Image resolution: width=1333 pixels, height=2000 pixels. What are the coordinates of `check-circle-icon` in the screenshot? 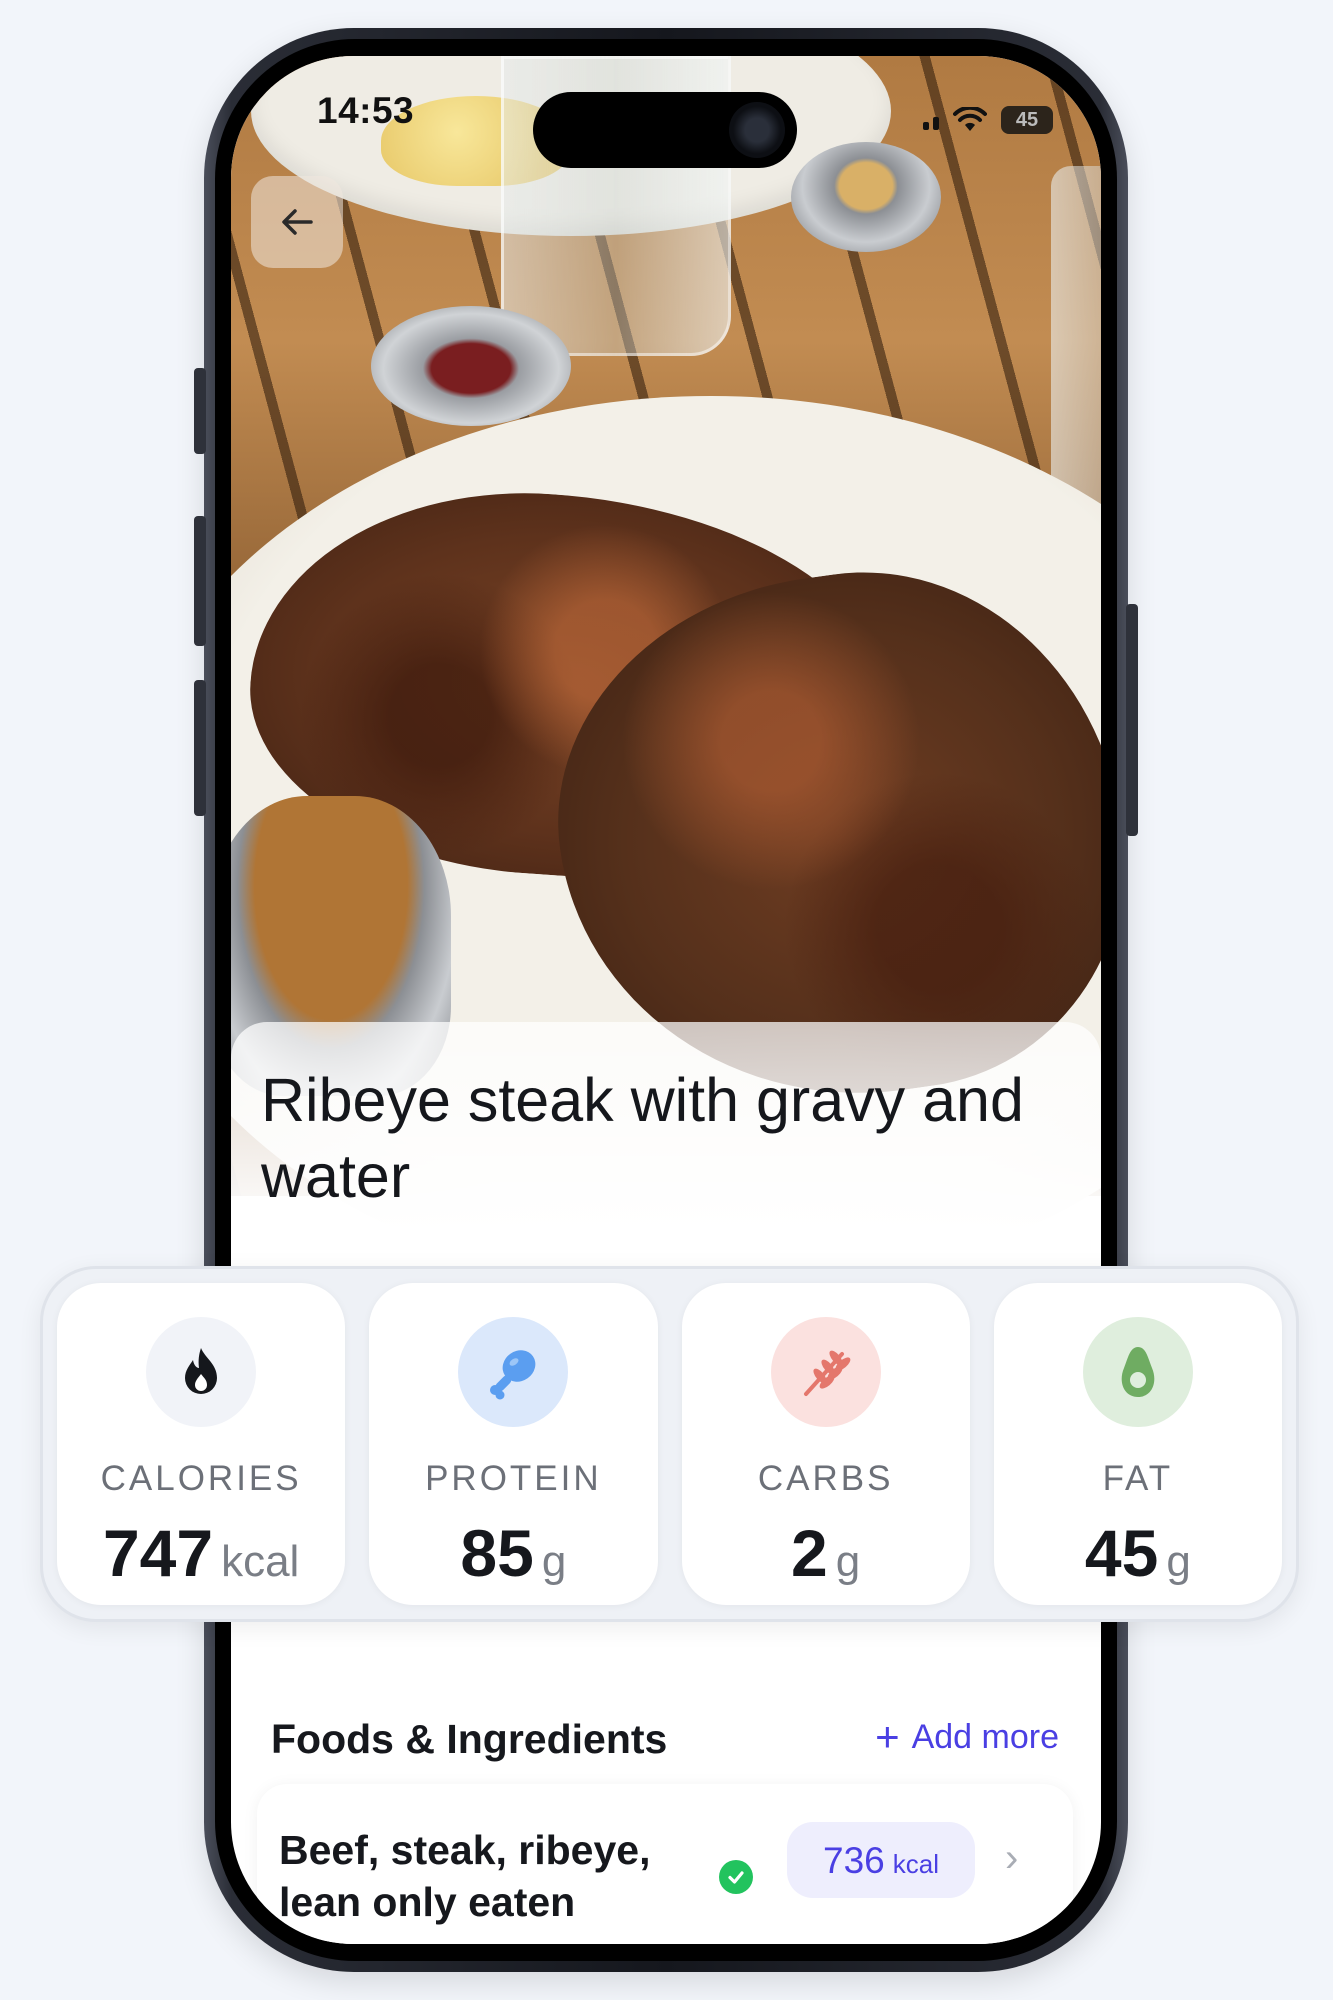 It's located at (736, 1877).